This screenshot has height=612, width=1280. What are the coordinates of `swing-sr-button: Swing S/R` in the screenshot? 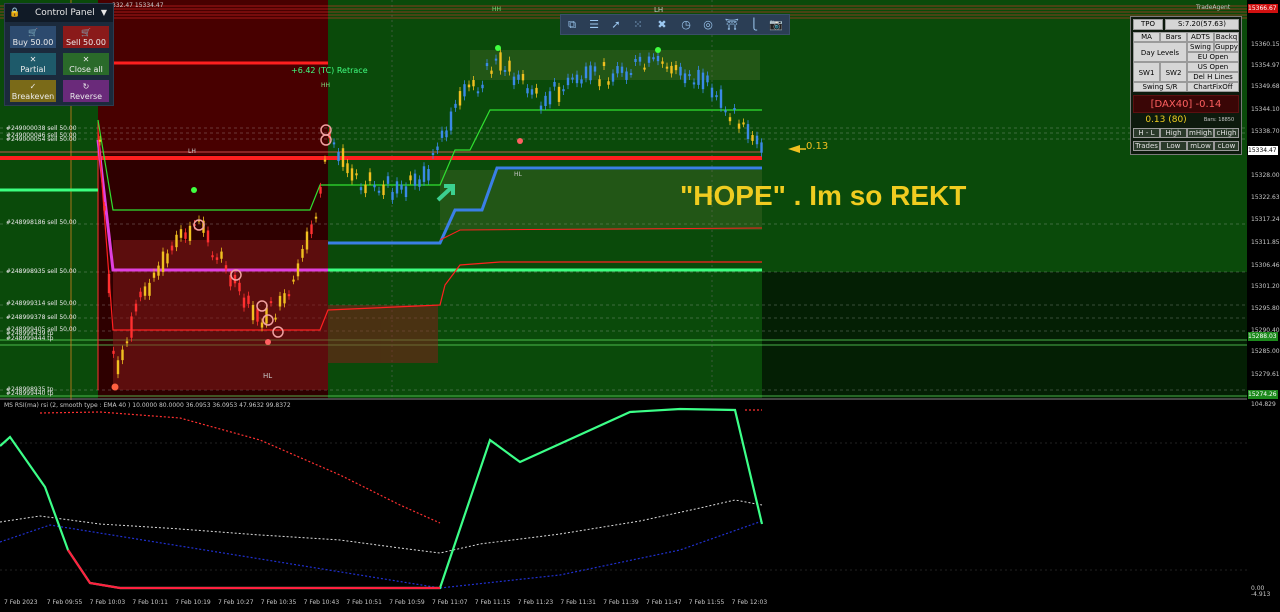 It's located at (1160, 87).